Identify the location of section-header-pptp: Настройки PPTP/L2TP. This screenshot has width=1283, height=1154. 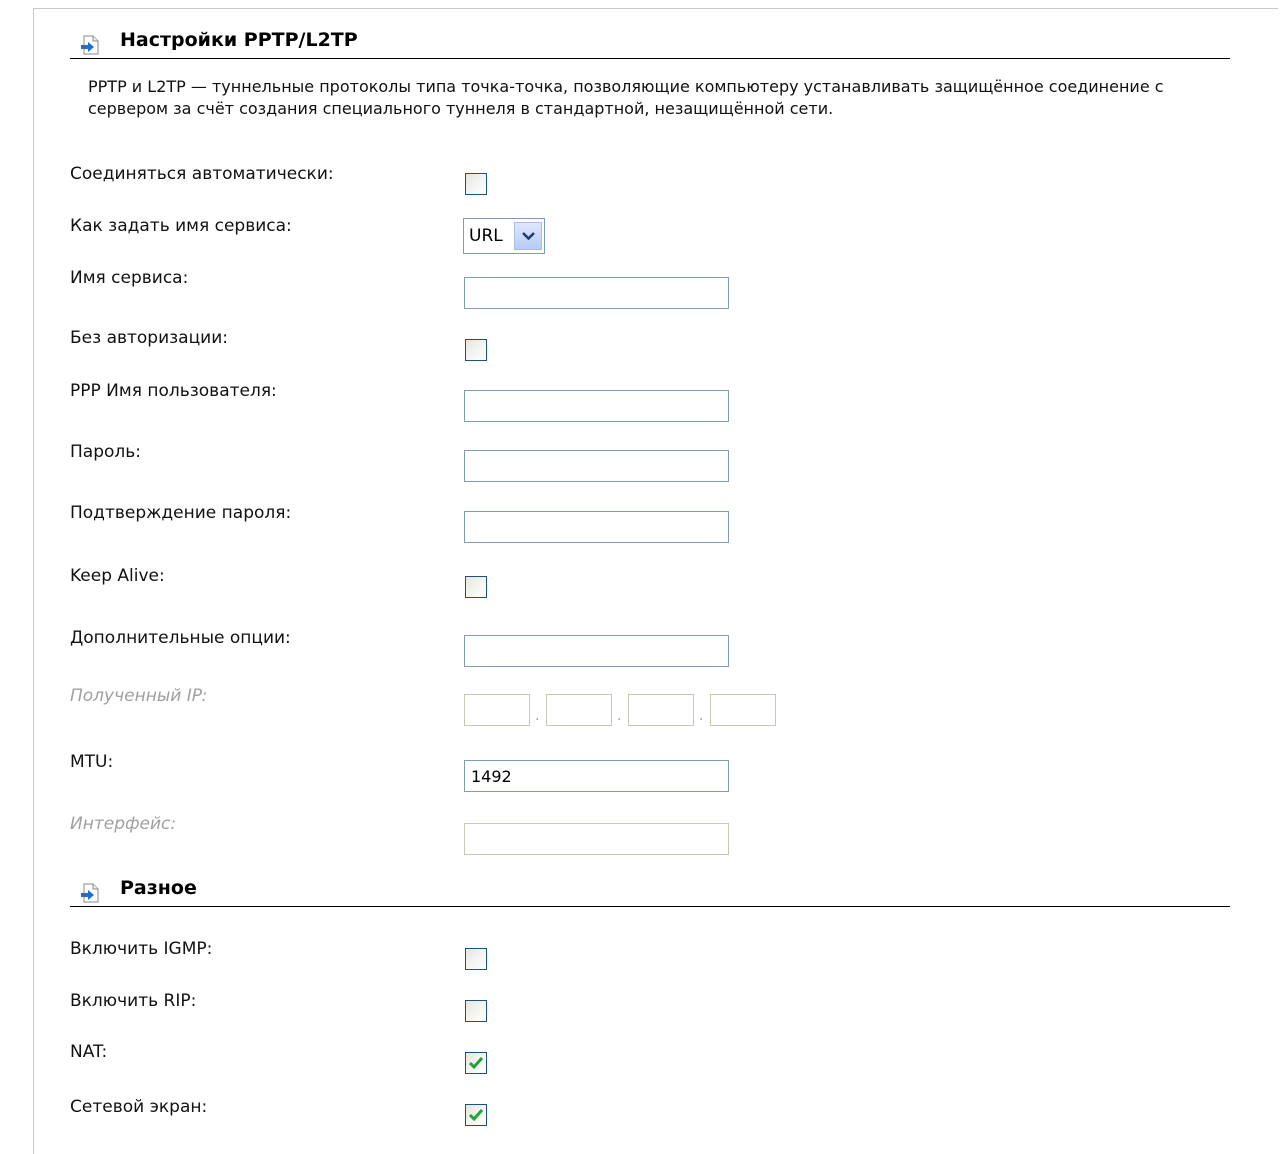
(650, 43).